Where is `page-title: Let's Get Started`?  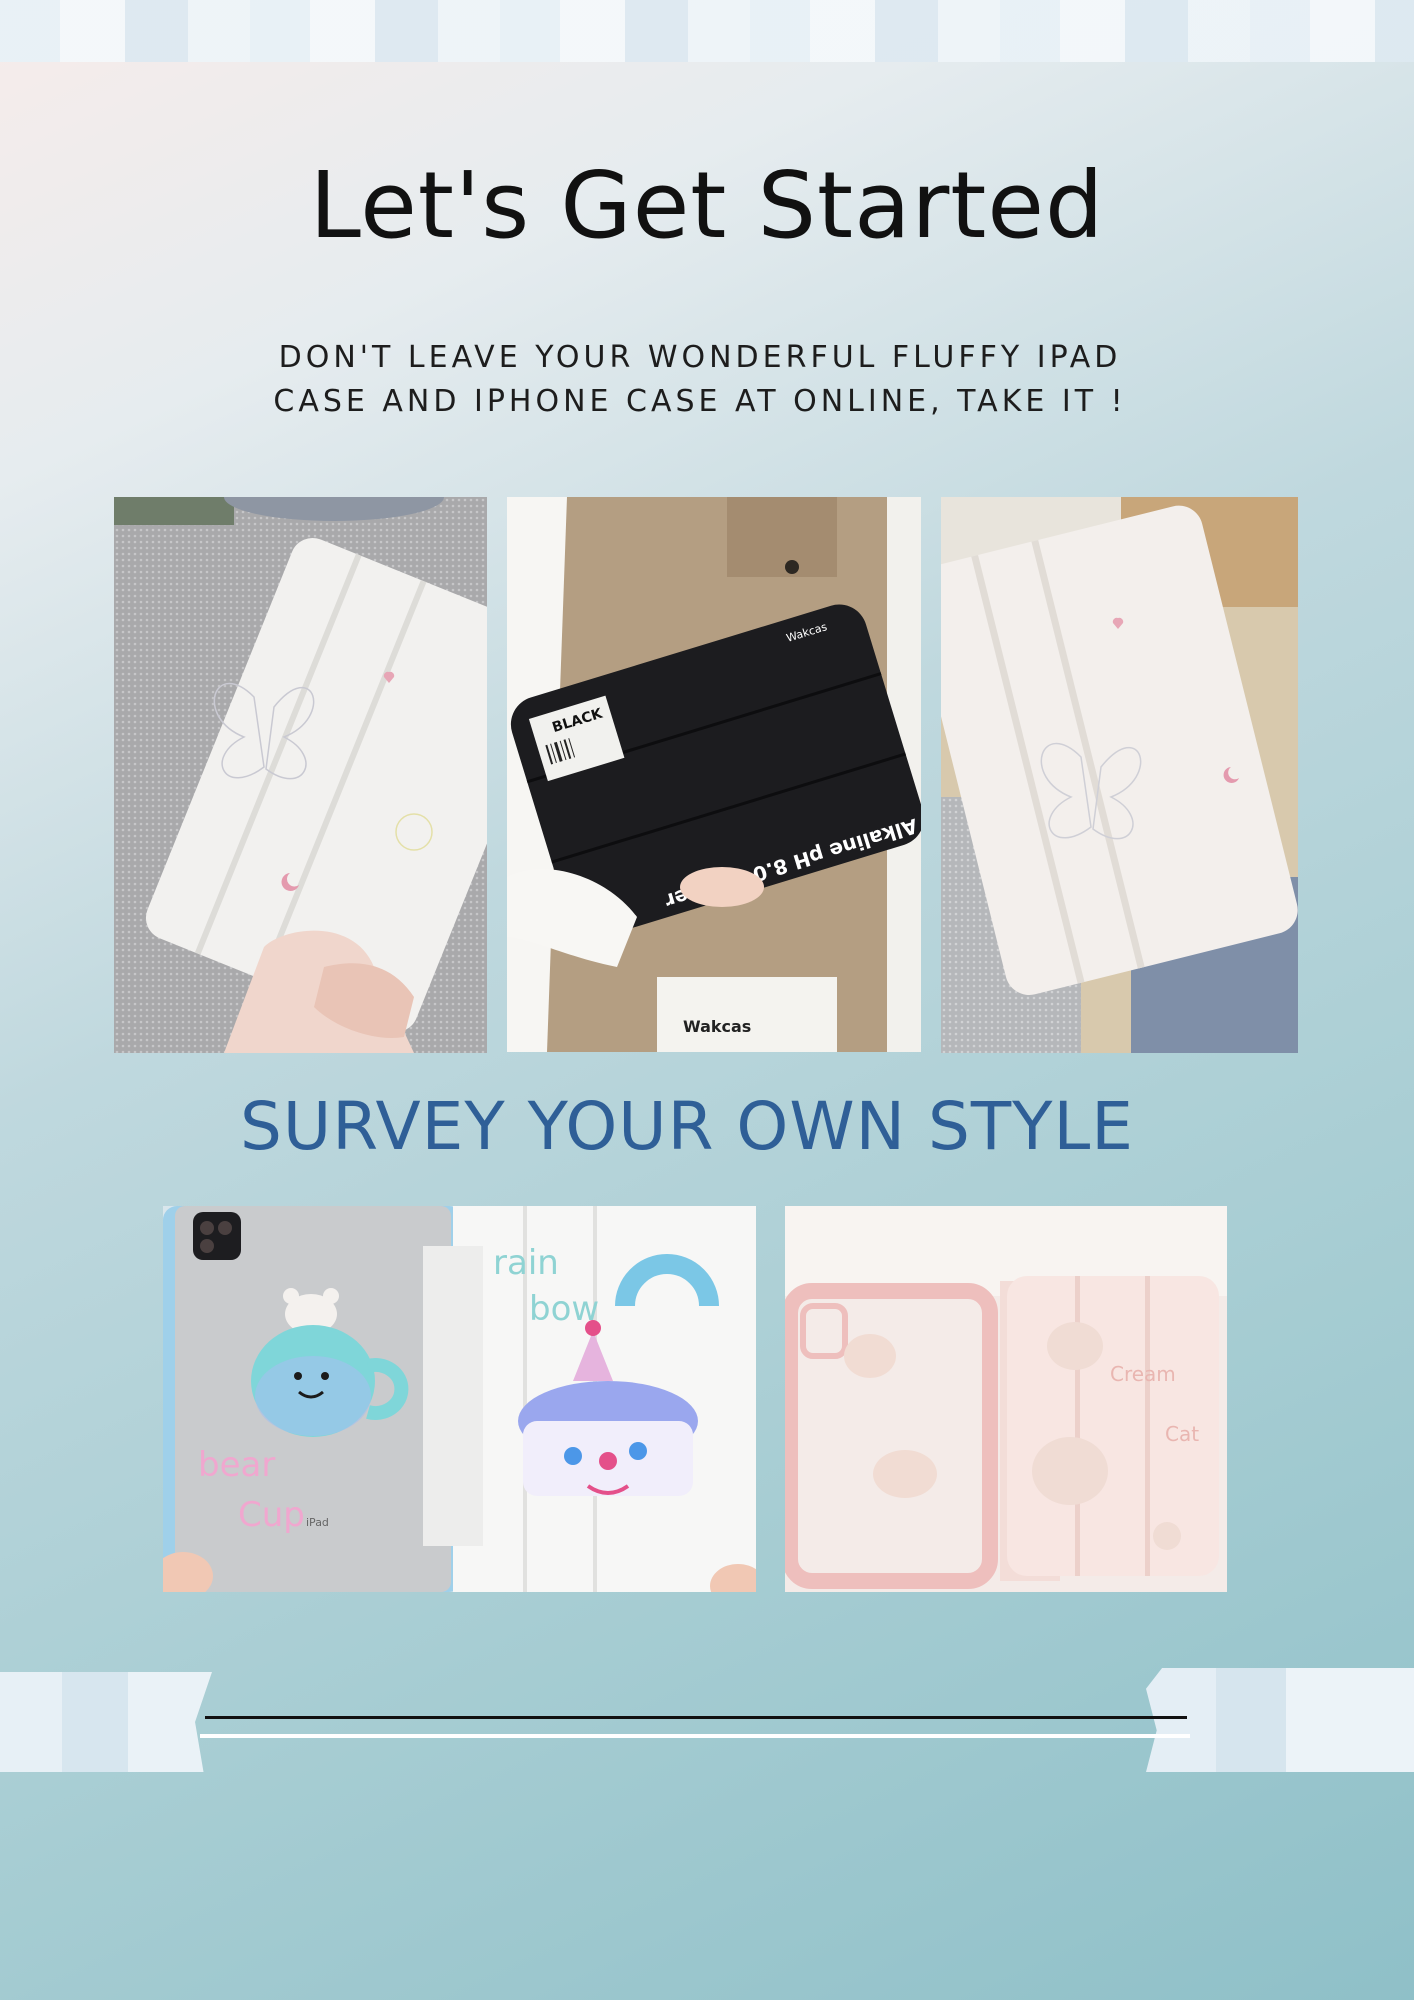 page-title: Let's Get Started is located at coordinates (707, 205).